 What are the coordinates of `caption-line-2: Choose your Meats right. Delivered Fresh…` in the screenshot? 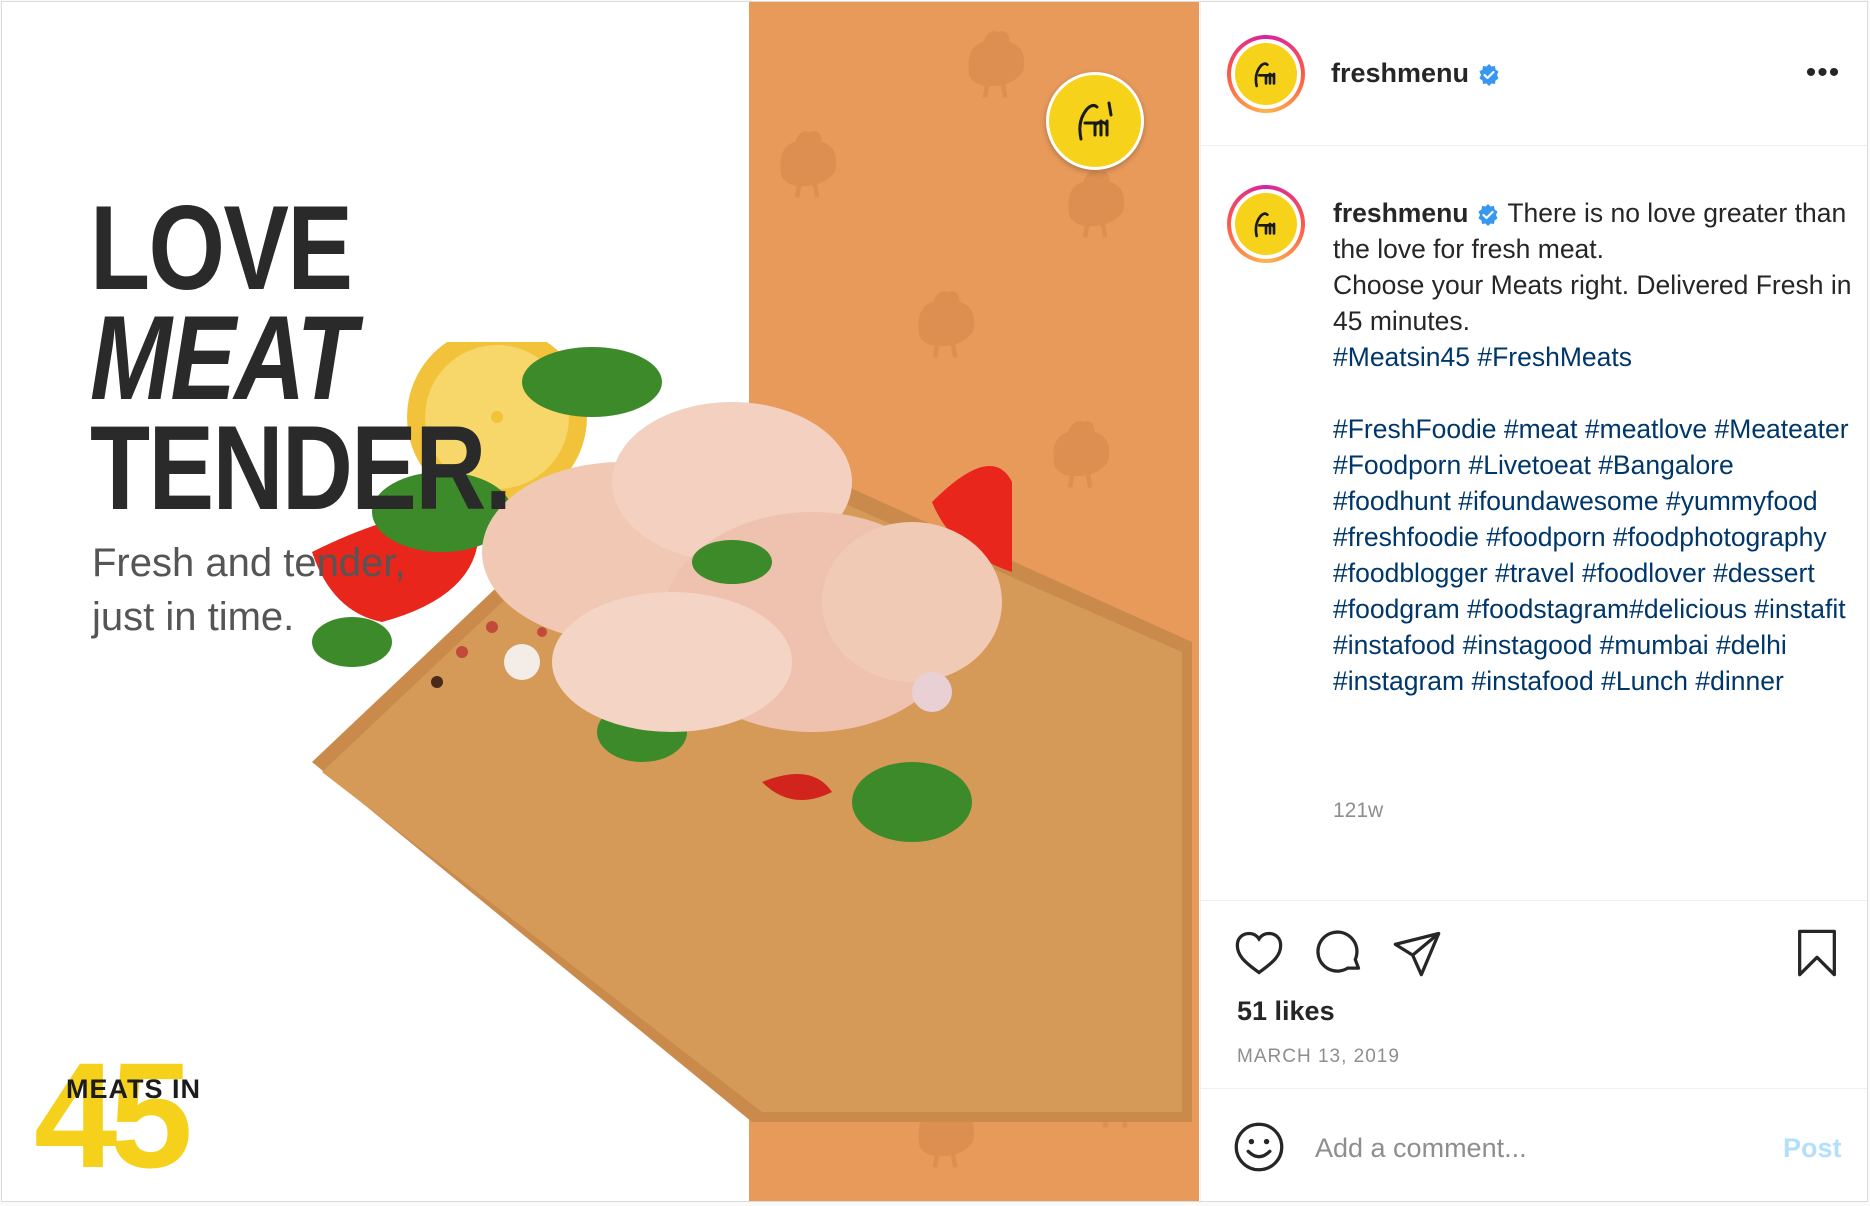 It's located at (1592, 303).